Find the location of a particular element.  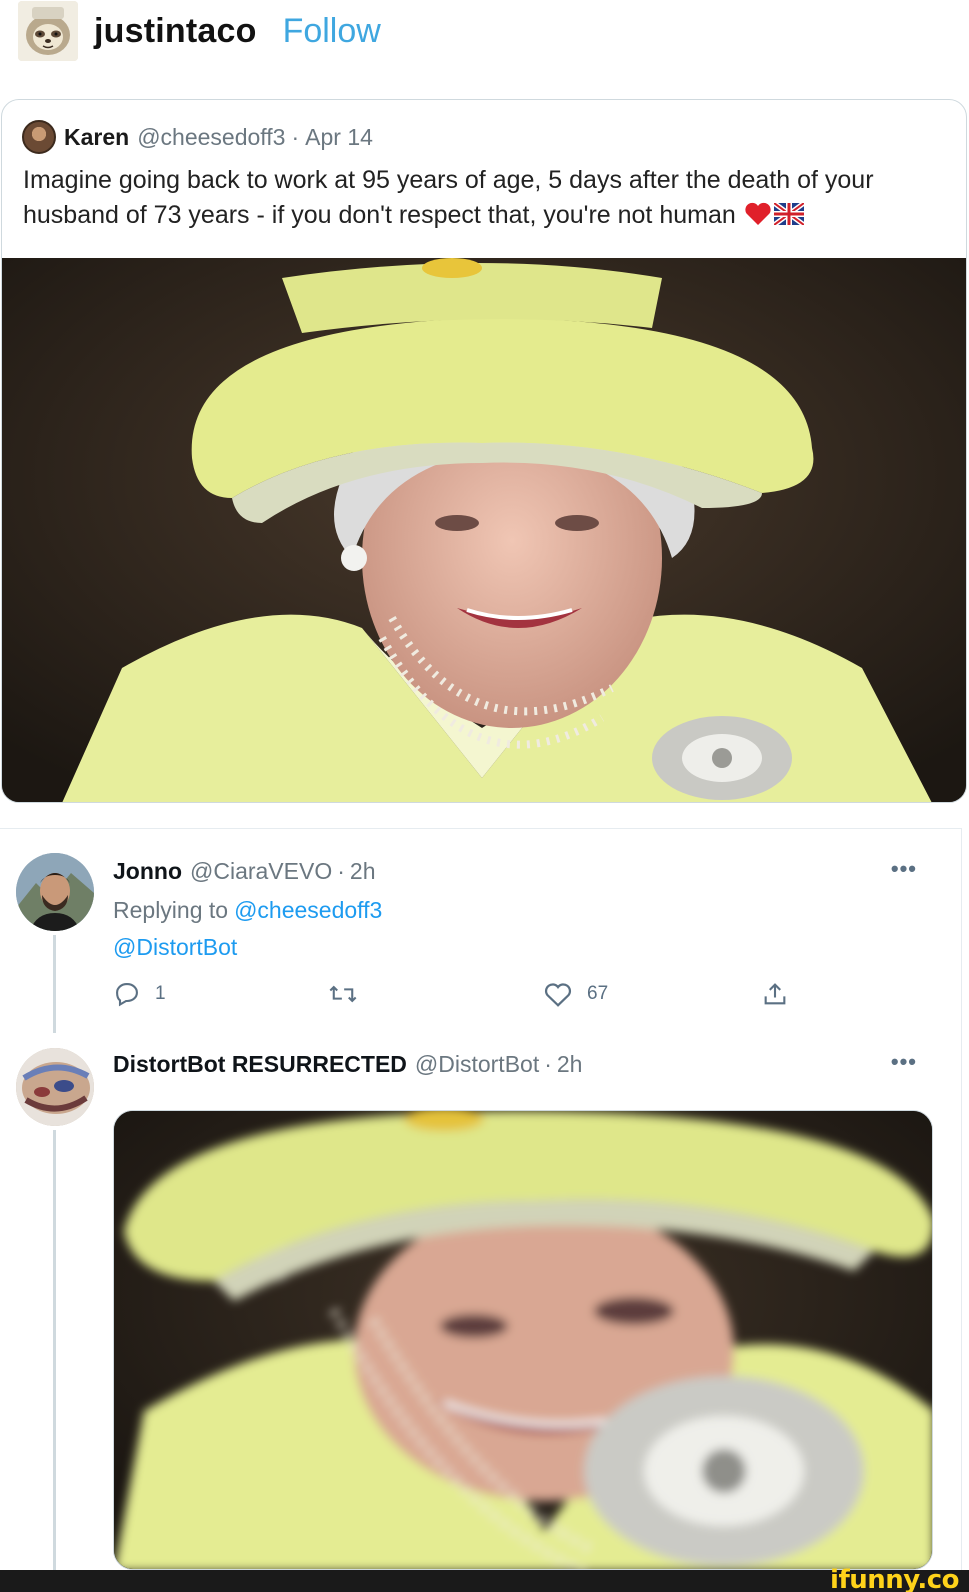

reply-time: 2h is located at coordinates (363, 871).